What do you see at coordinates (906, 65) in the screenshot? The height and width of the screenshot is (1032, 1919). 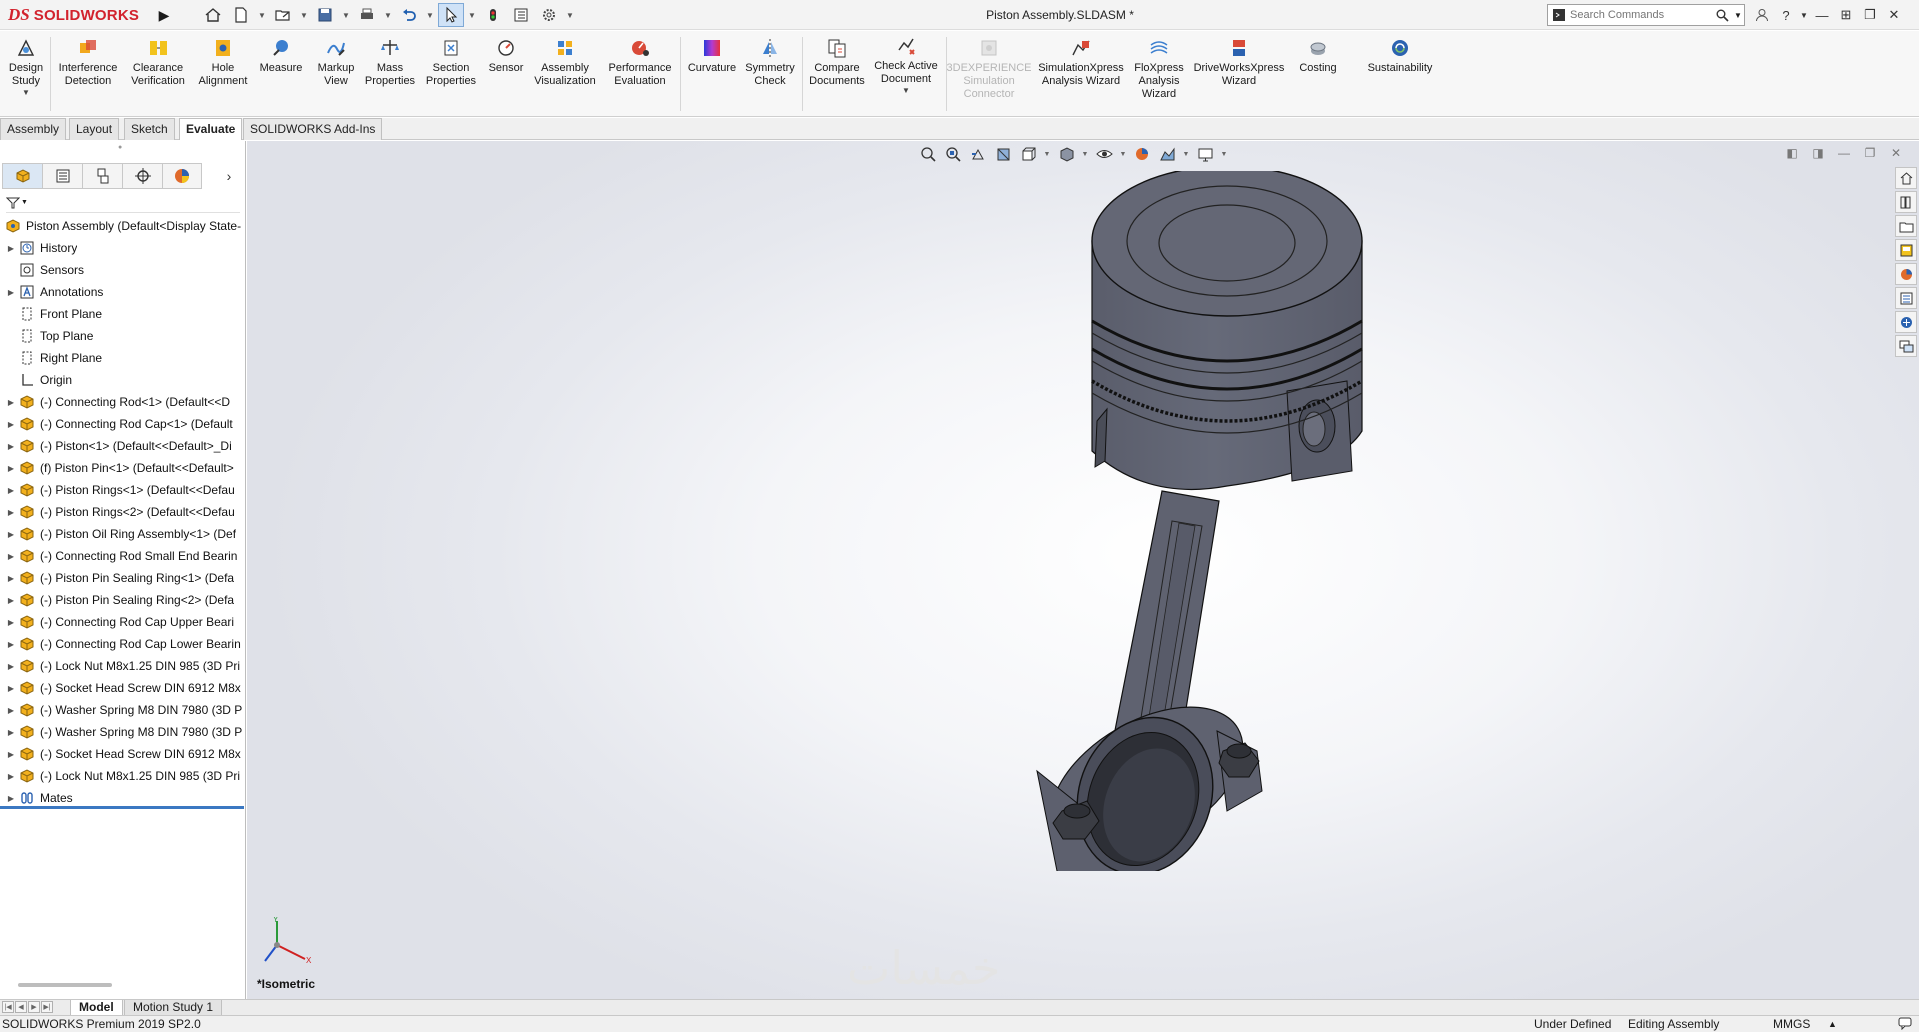 I see `check-active-document-button: Check Active Document ▼` at bounding box center [906, 65].